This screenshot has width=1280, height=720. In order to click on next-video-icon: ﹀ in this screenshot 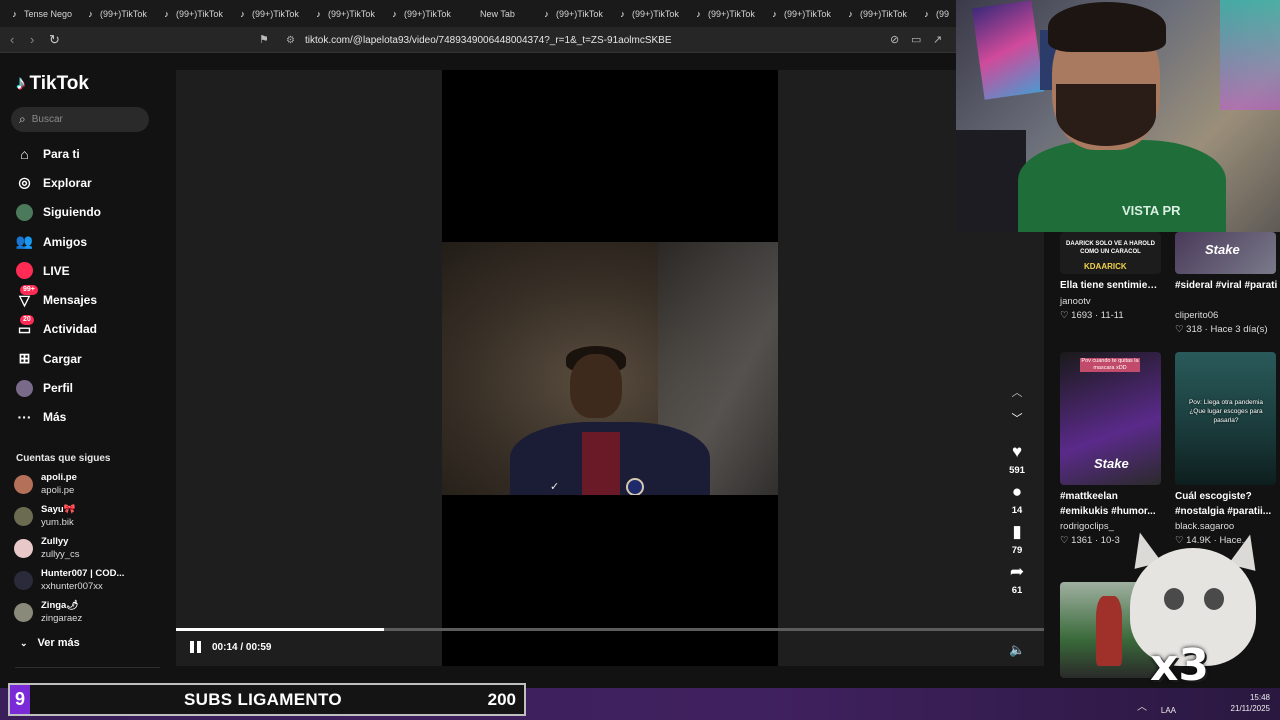, I will do `click(1017, 423)`.